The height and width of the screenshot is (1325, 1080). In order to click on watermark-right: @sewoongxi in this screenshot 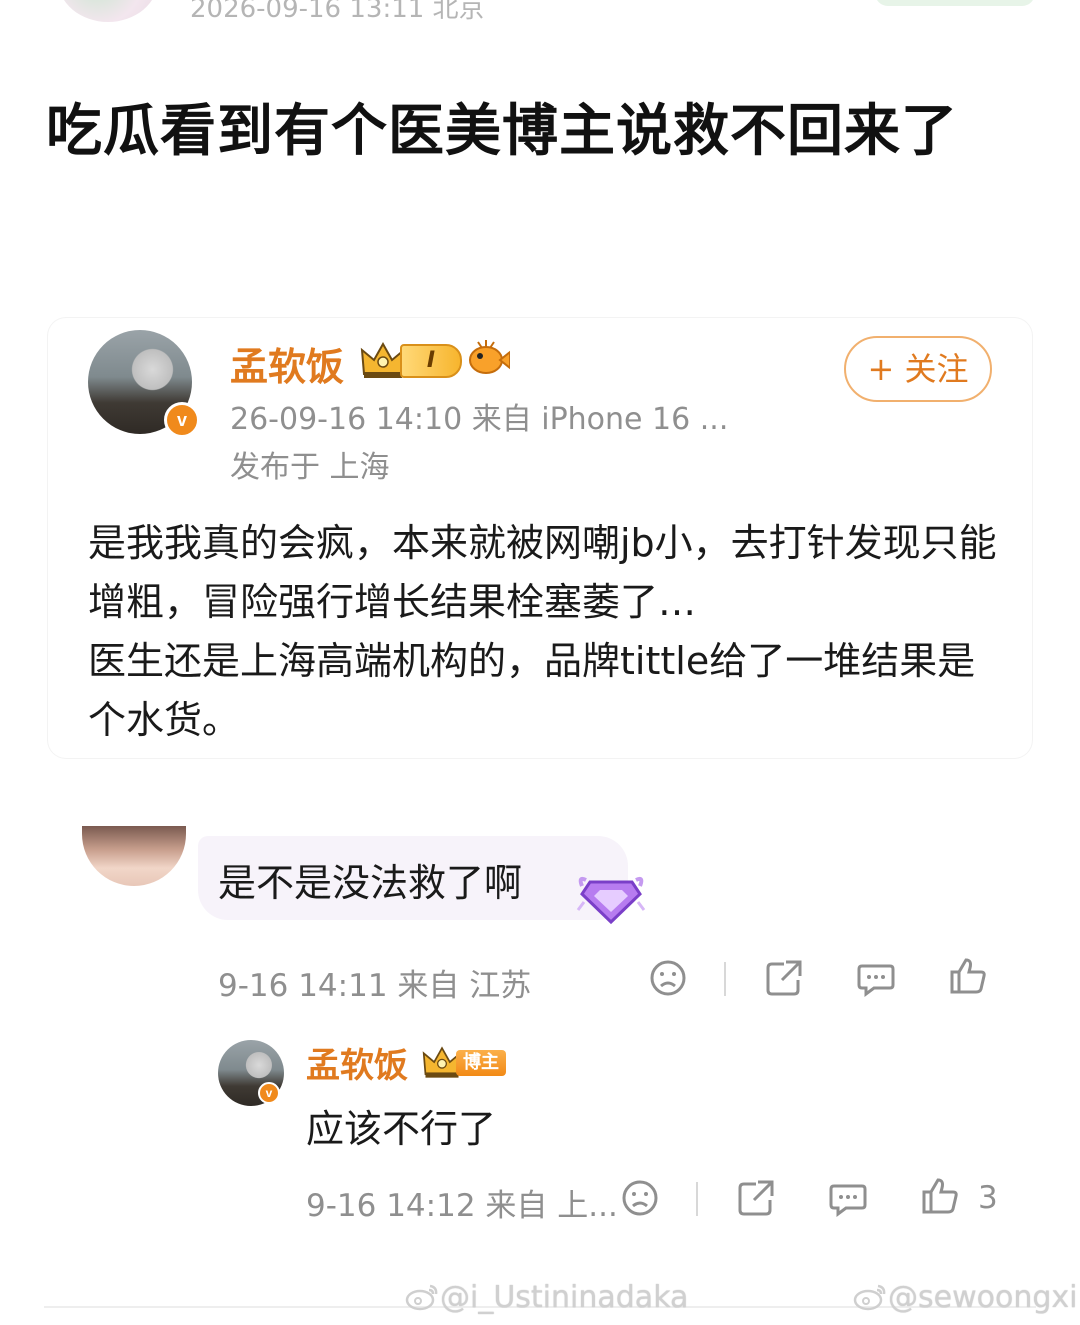, I will do `click(964, 1297)`.